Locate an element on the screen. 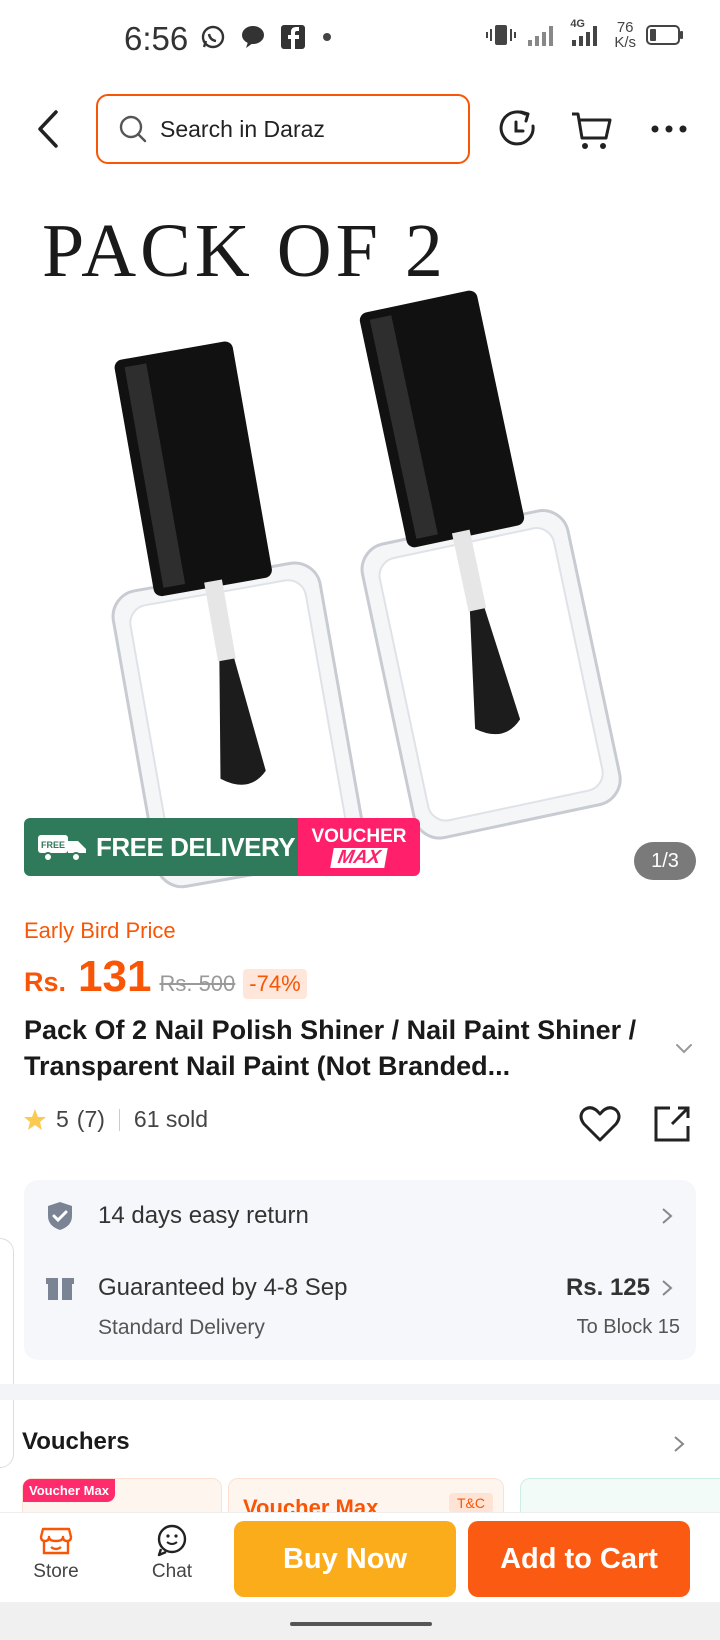  section-divider is located at coordinates (360, 1392).